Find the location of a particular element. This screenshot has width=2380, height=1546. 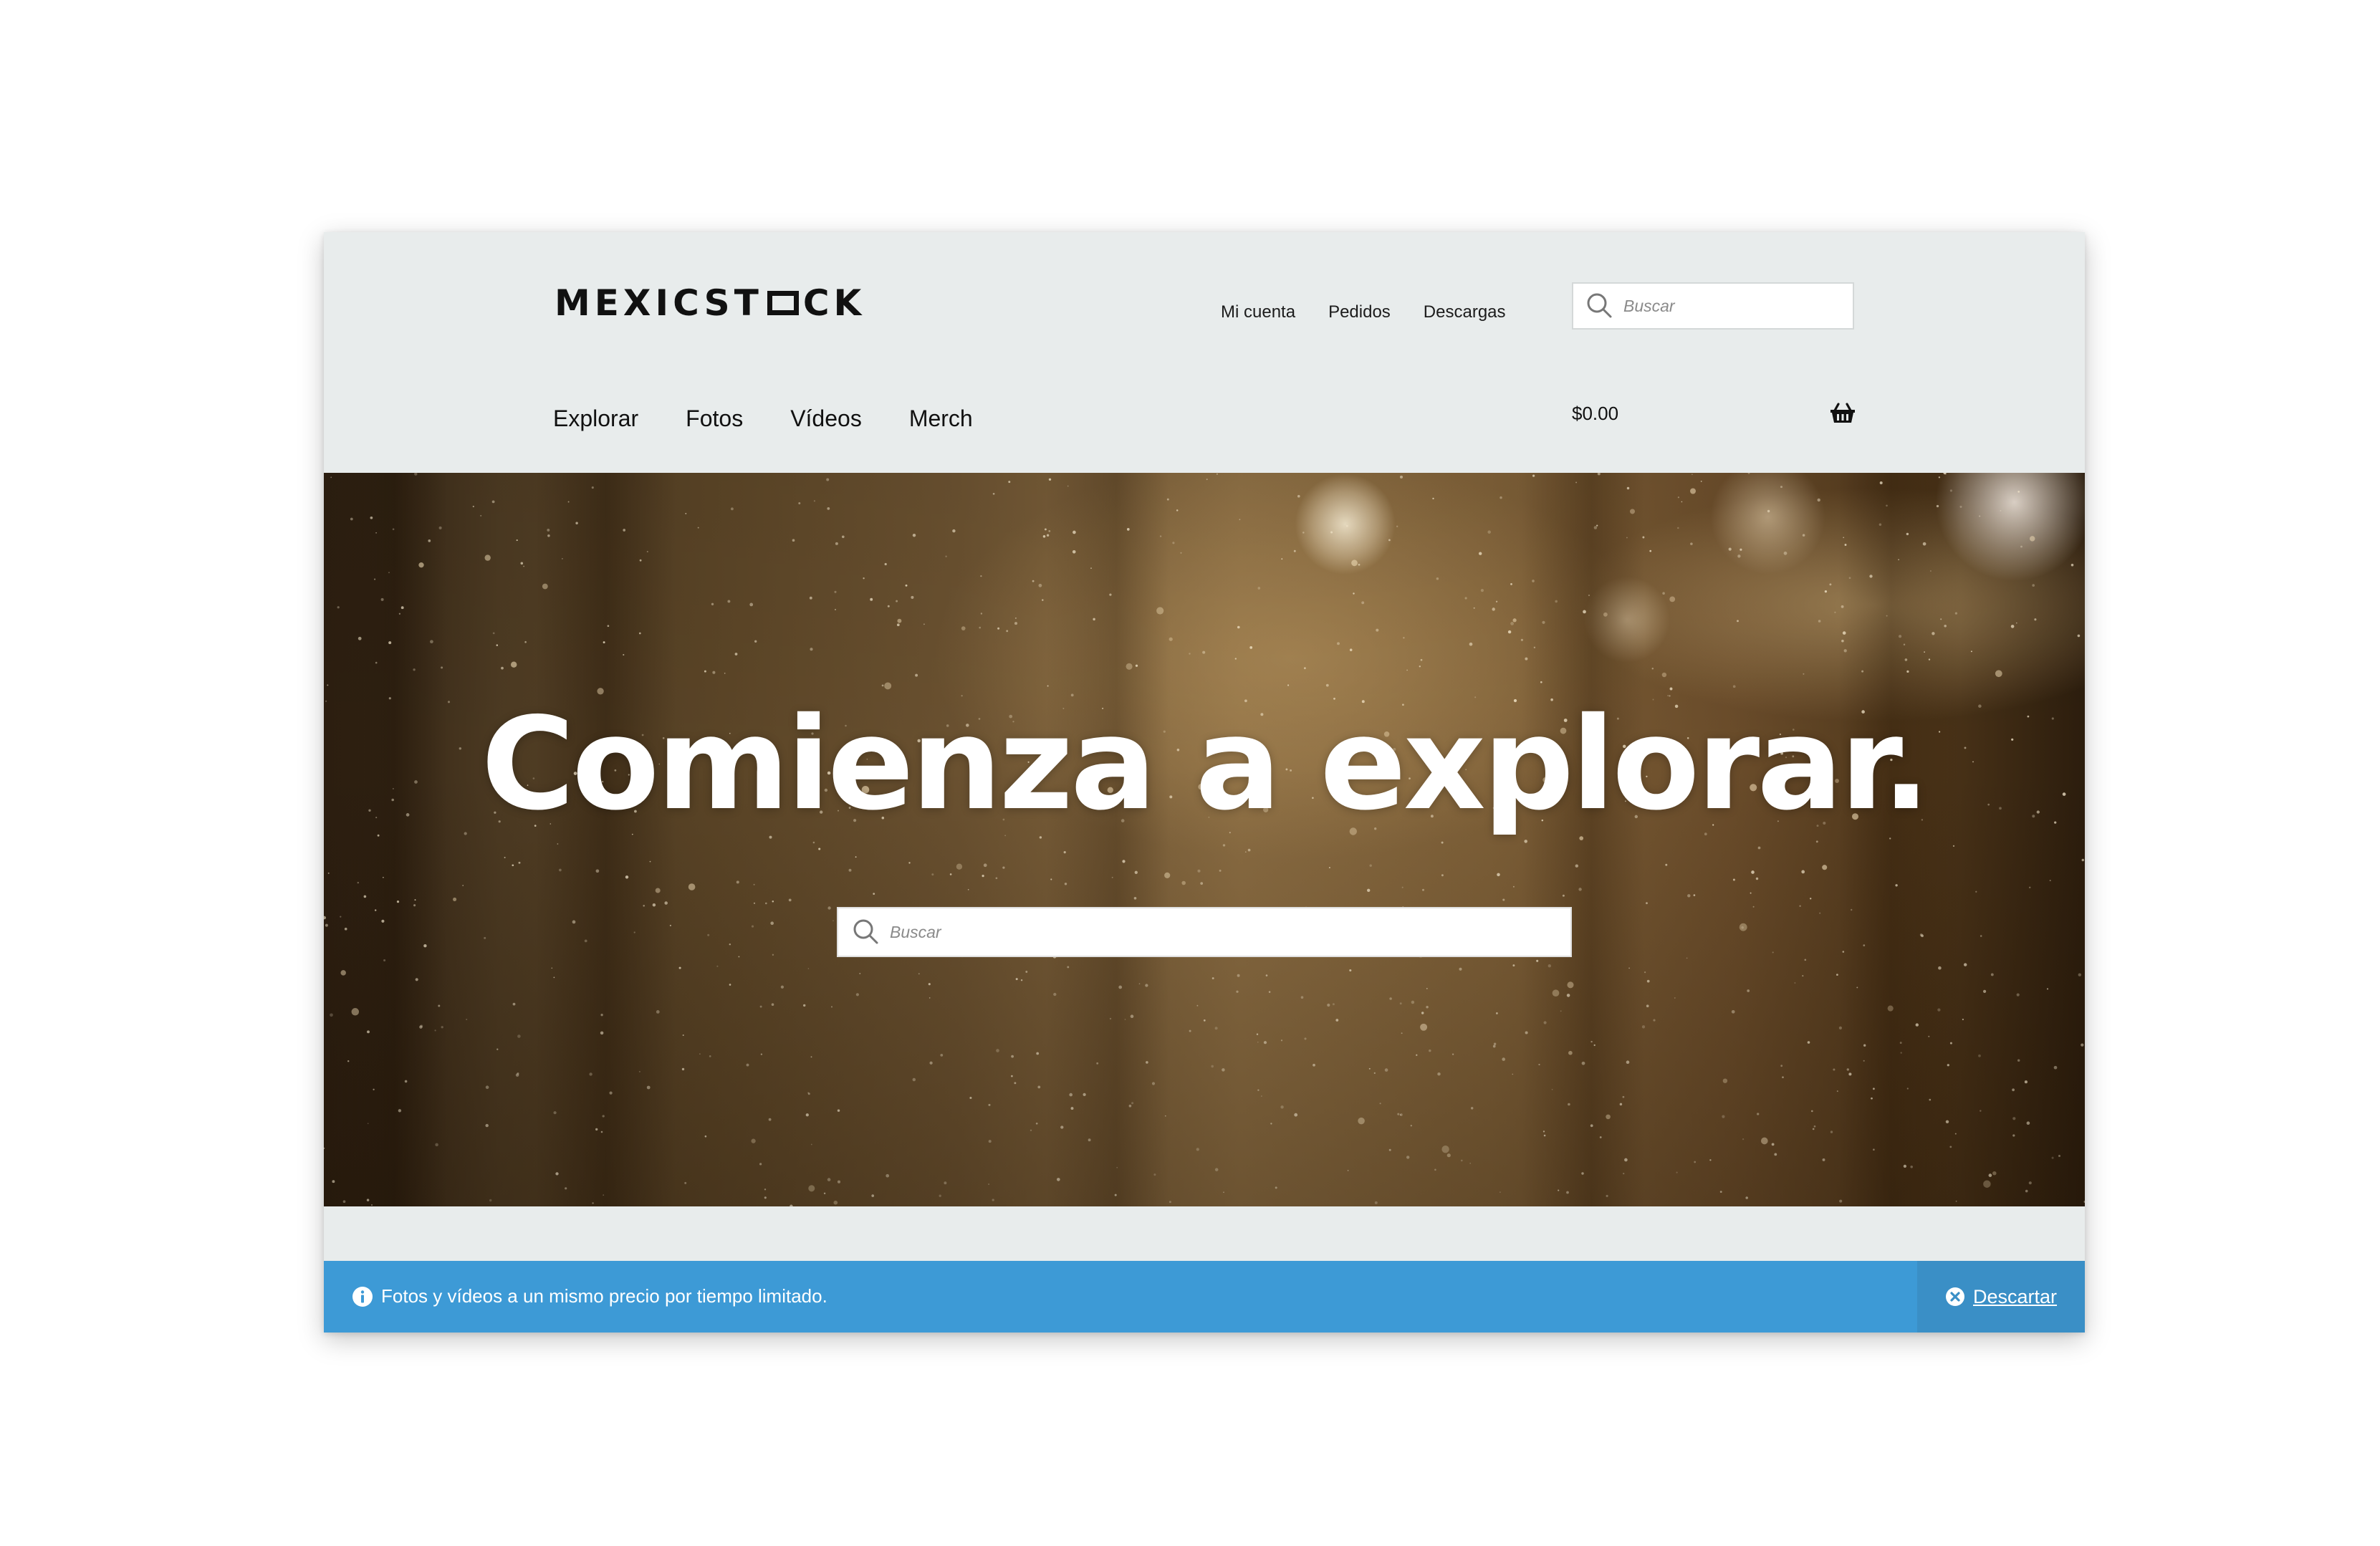

hero-search-box is located at coordinates (1204, 932).